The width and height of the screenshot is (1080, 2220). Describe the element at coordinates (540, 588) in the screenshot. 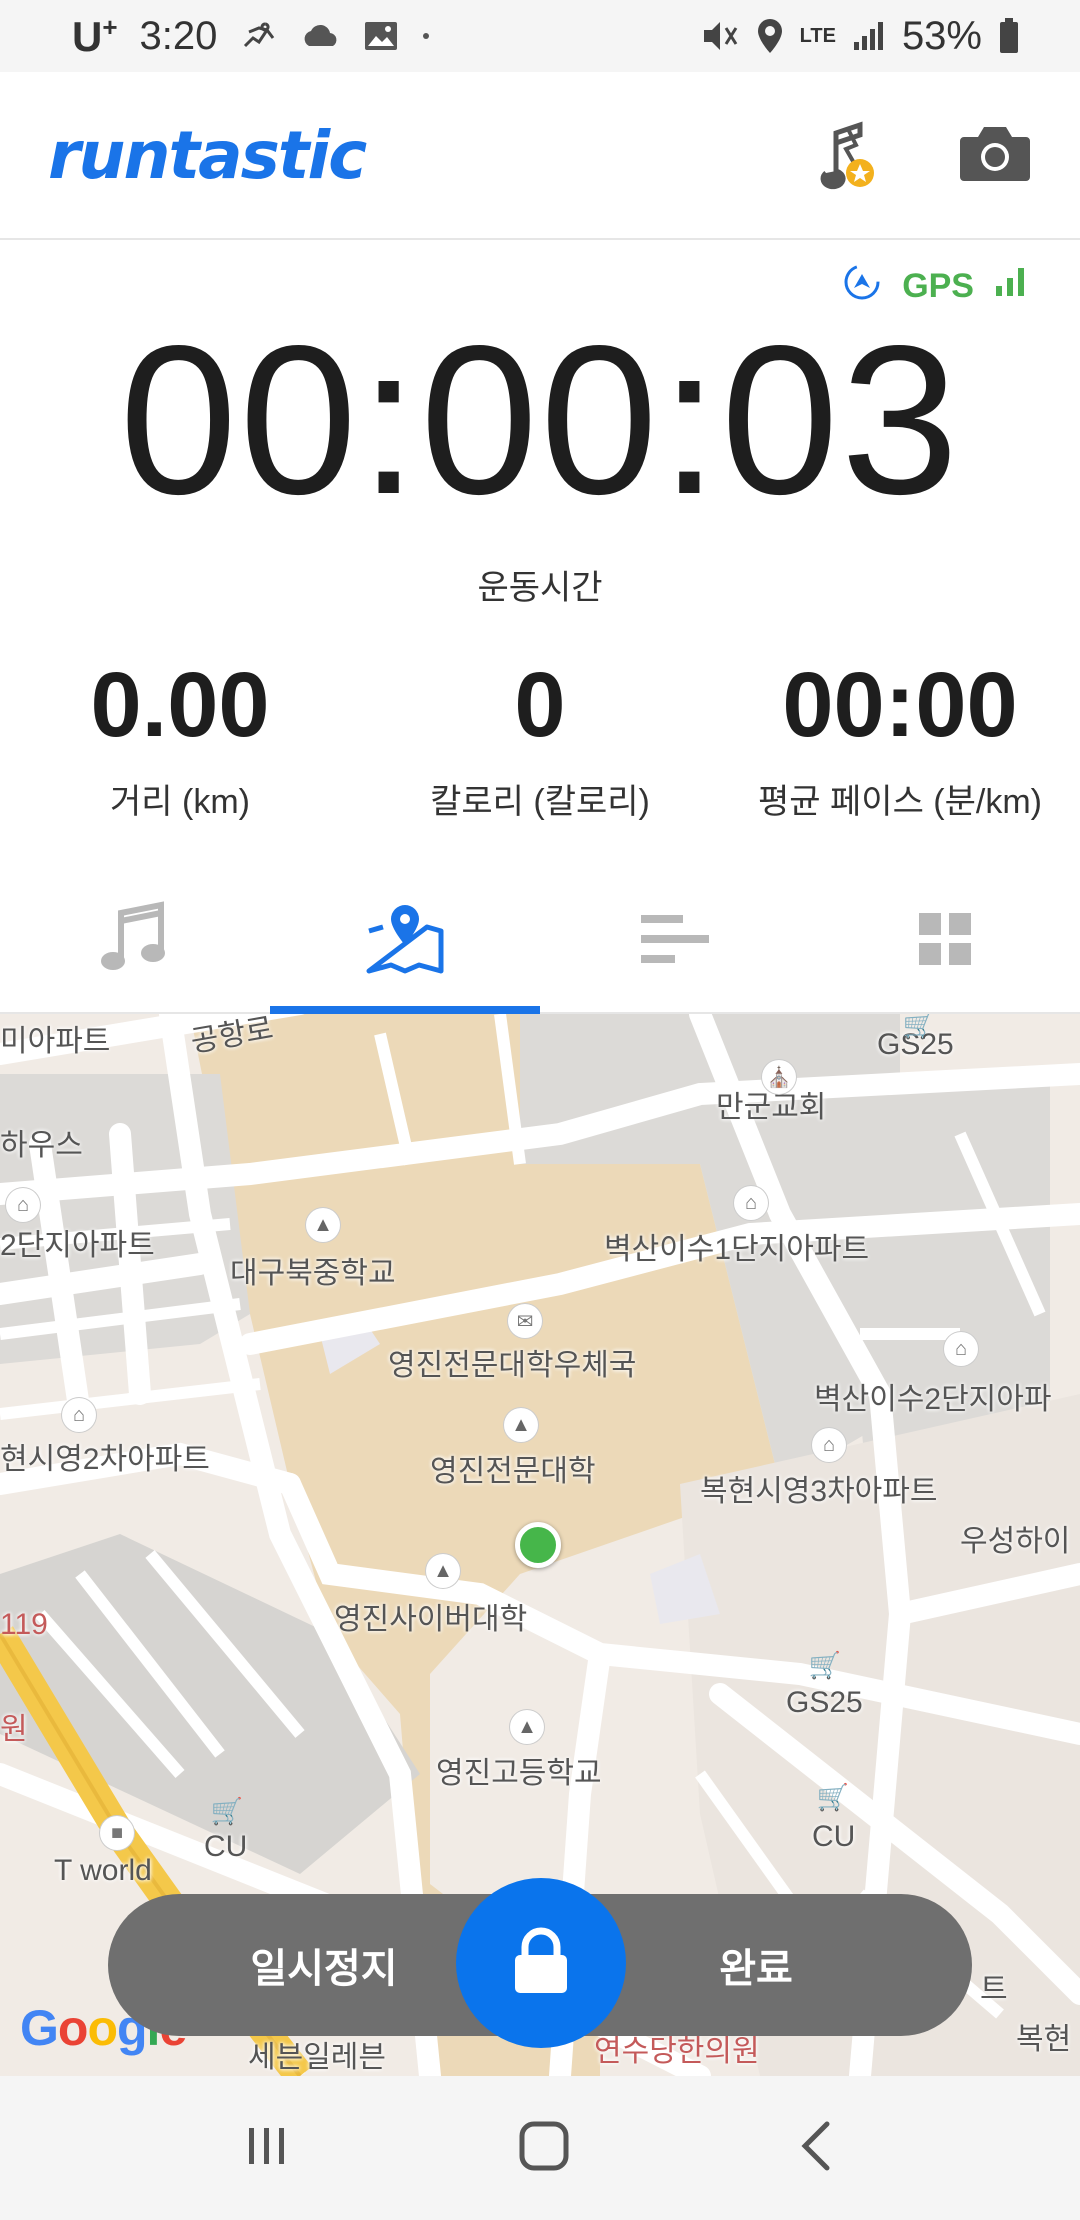

I see `workout-timer-label: 운동시간` at that location.